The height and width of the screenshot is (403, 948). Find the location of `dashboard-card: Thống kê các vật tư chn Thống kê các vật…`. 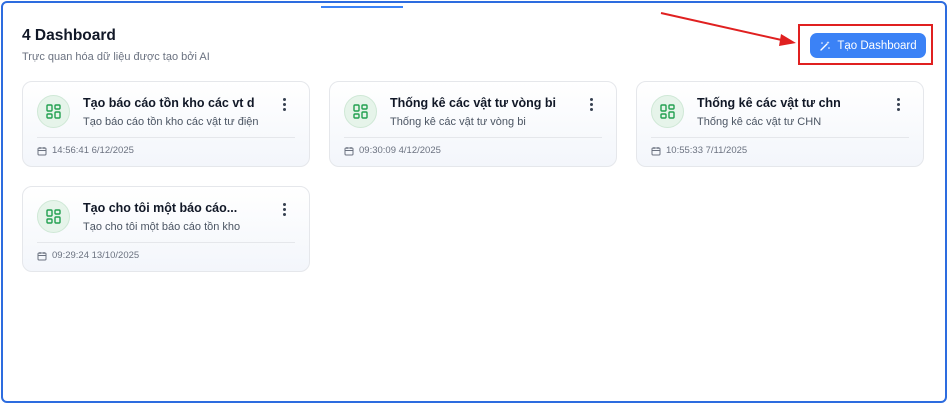

dashboard-card: Thống kê các vật tư chn Thống kê các vật… is located at coordinates (780, 124).